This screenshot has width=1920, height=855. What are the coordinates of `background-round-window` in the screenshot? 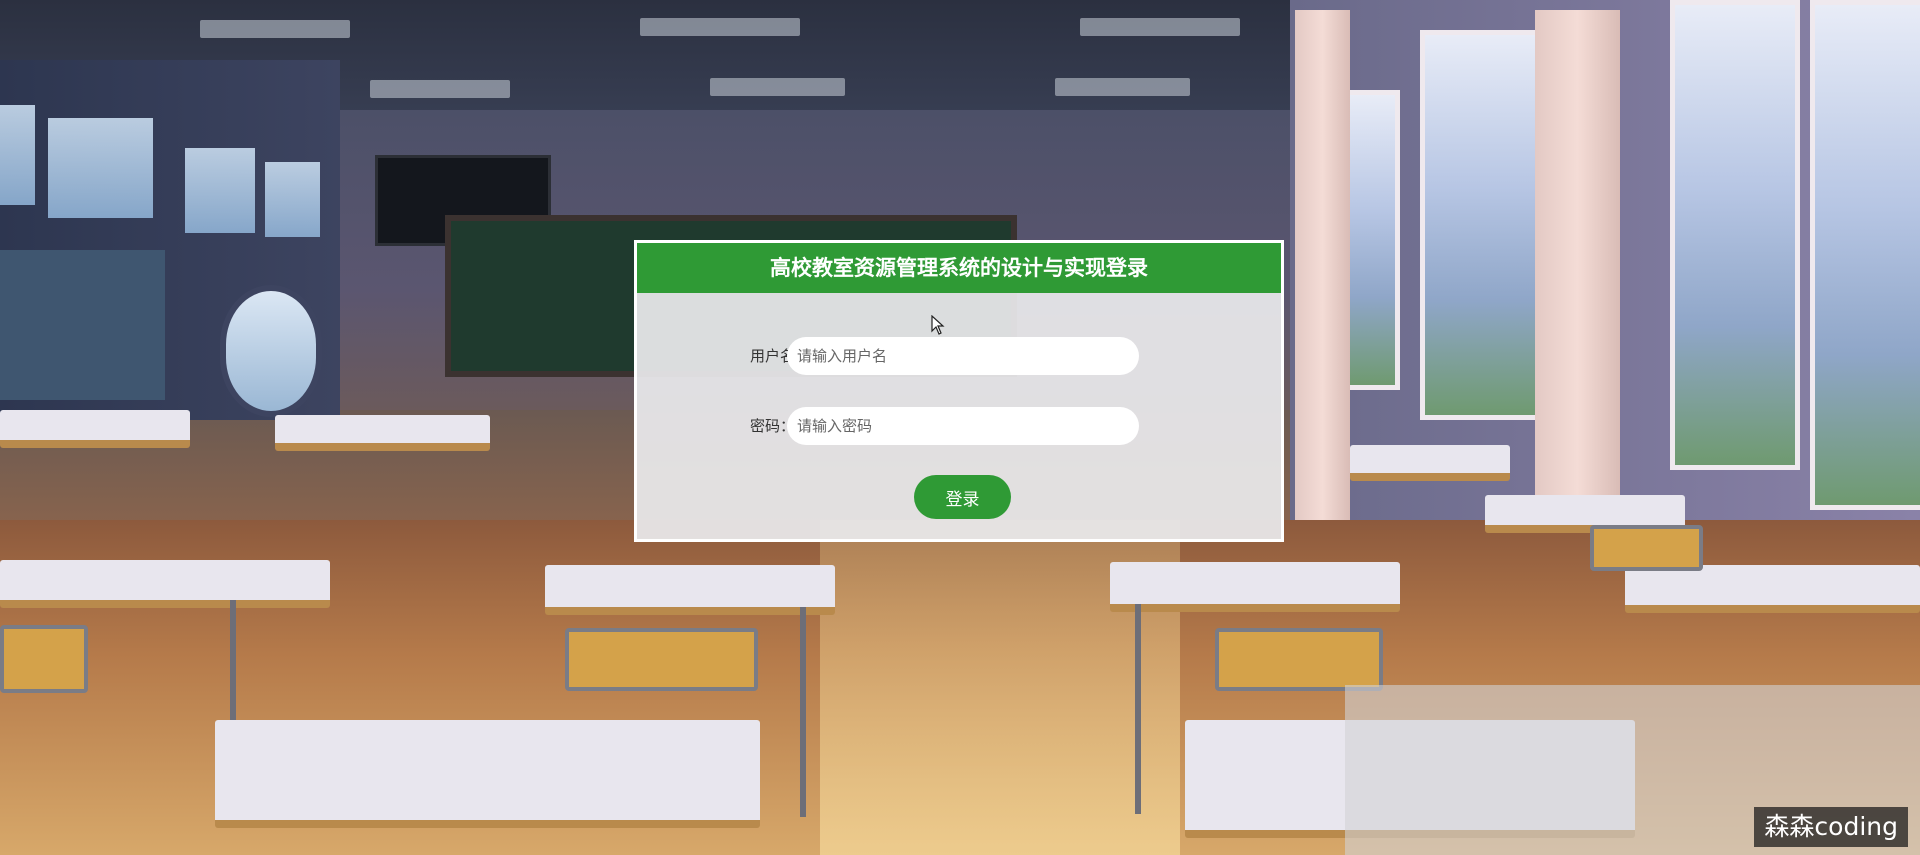 It's located at (271, 351).